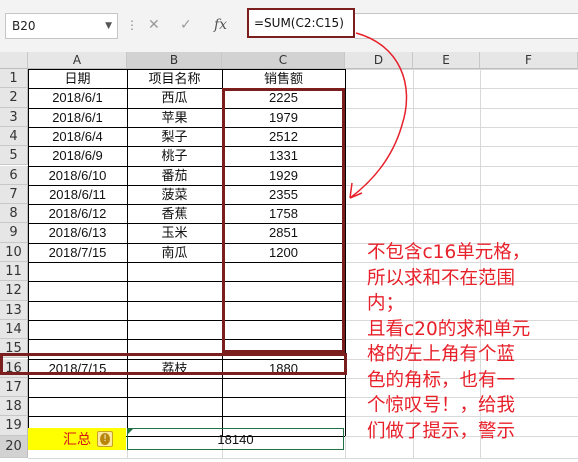 The height and width of the screenshot is (462, 578). I want to click on column-header-b: B, so click(174, 60).